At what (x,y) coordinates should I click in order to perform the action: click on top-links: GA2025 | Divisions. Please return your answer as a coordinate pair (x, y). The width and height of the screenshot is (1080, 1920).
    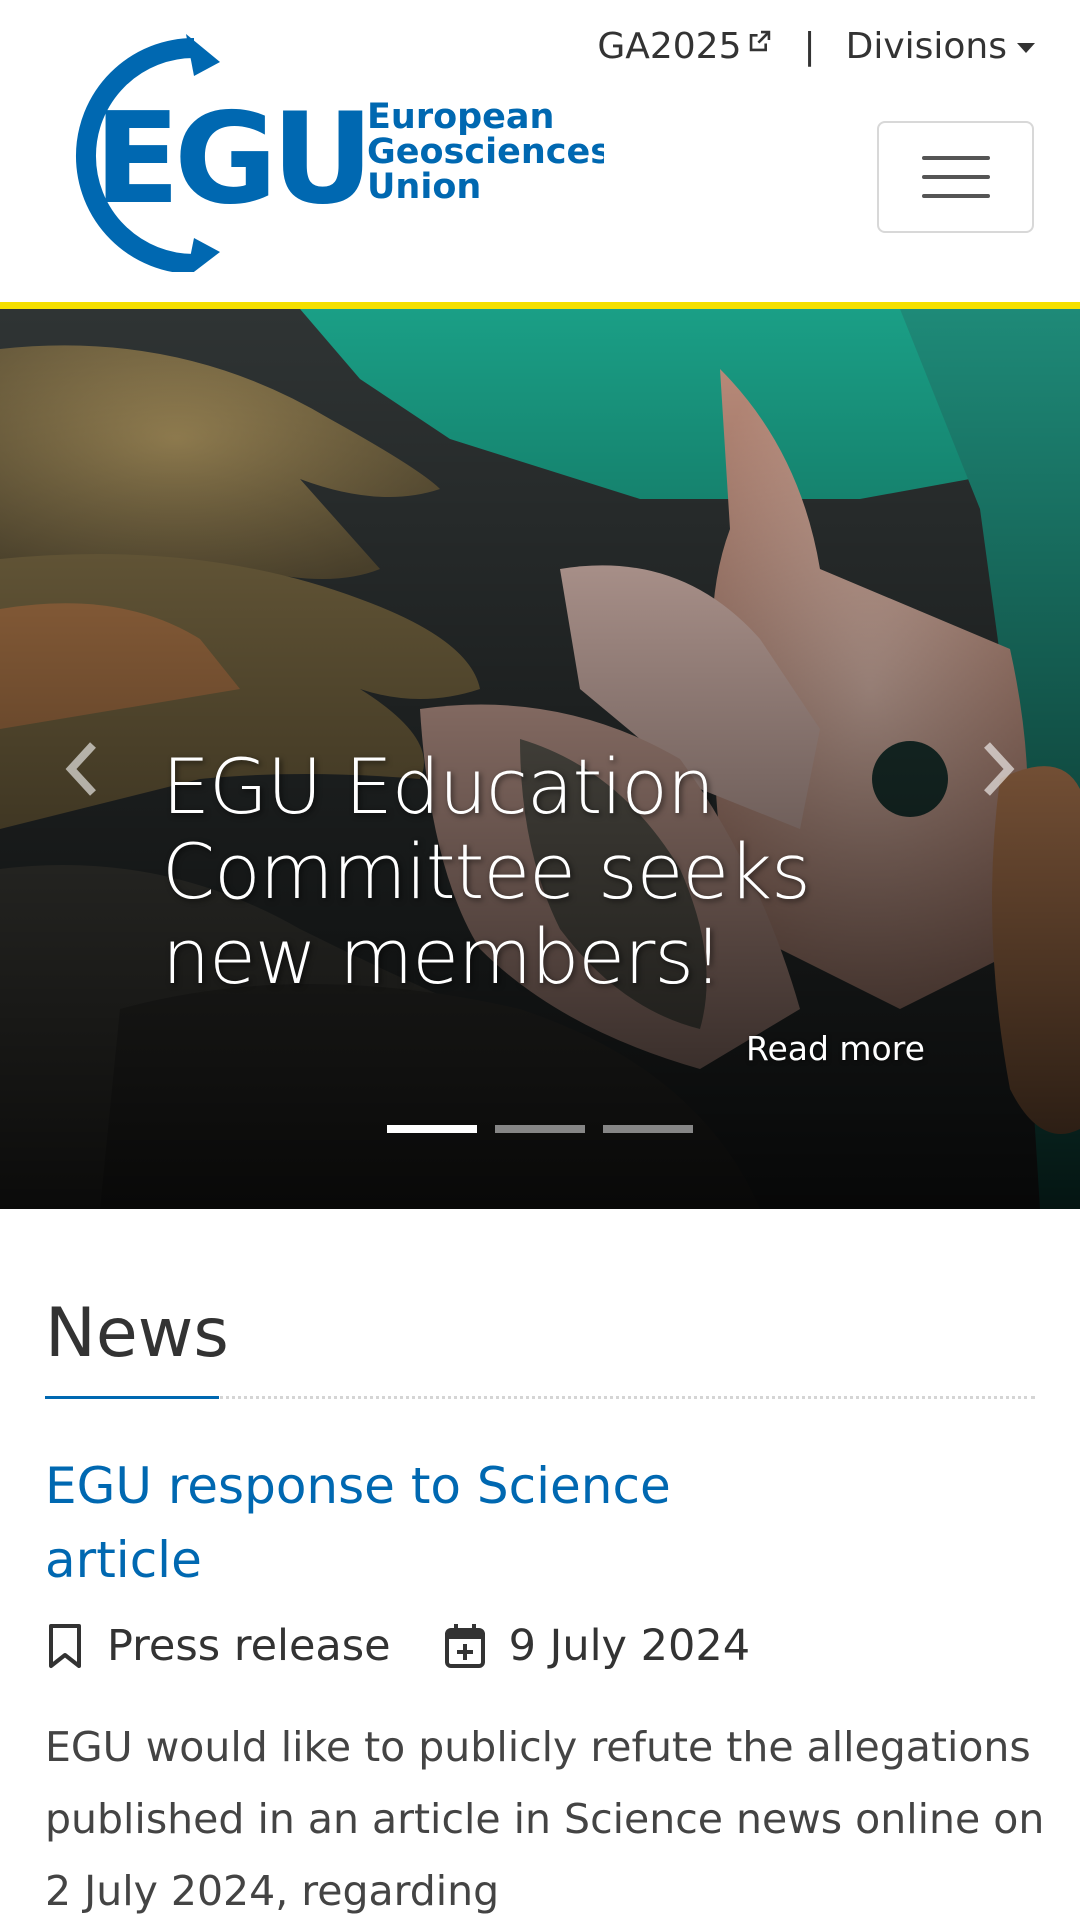
    Looking at the image, I should click on (816, 46).